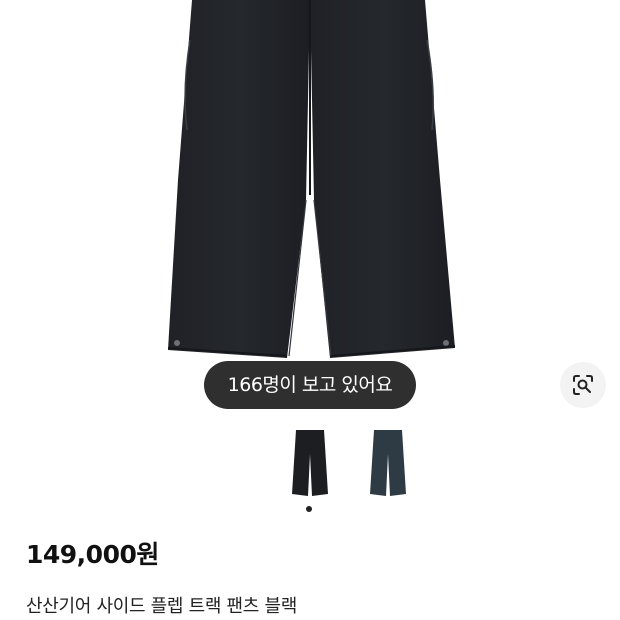 Image resolution: width=620 pixels, height=620 pixels. I want to click on color-thumbnail-navy, so click(388, 464).